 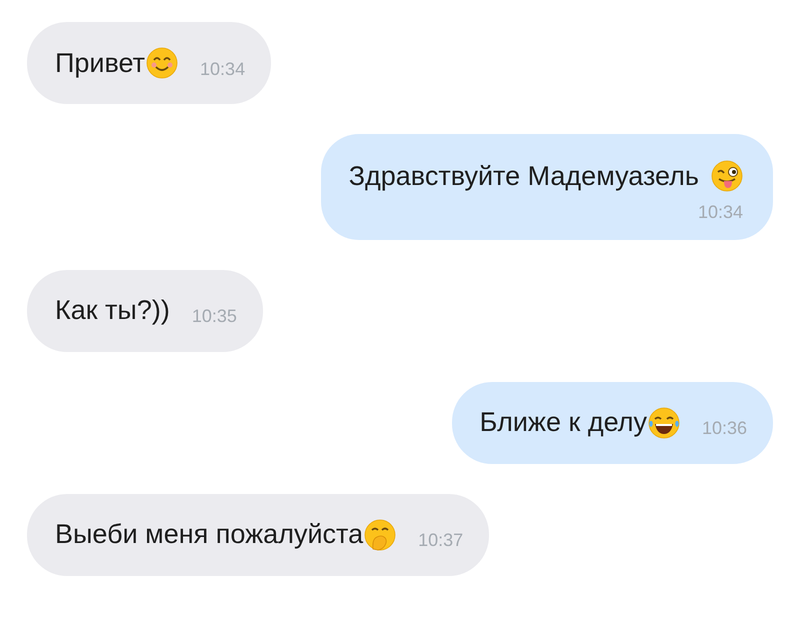 I want to click on face-with-hand-over-mouth-icon, so click(x=380, y=534).